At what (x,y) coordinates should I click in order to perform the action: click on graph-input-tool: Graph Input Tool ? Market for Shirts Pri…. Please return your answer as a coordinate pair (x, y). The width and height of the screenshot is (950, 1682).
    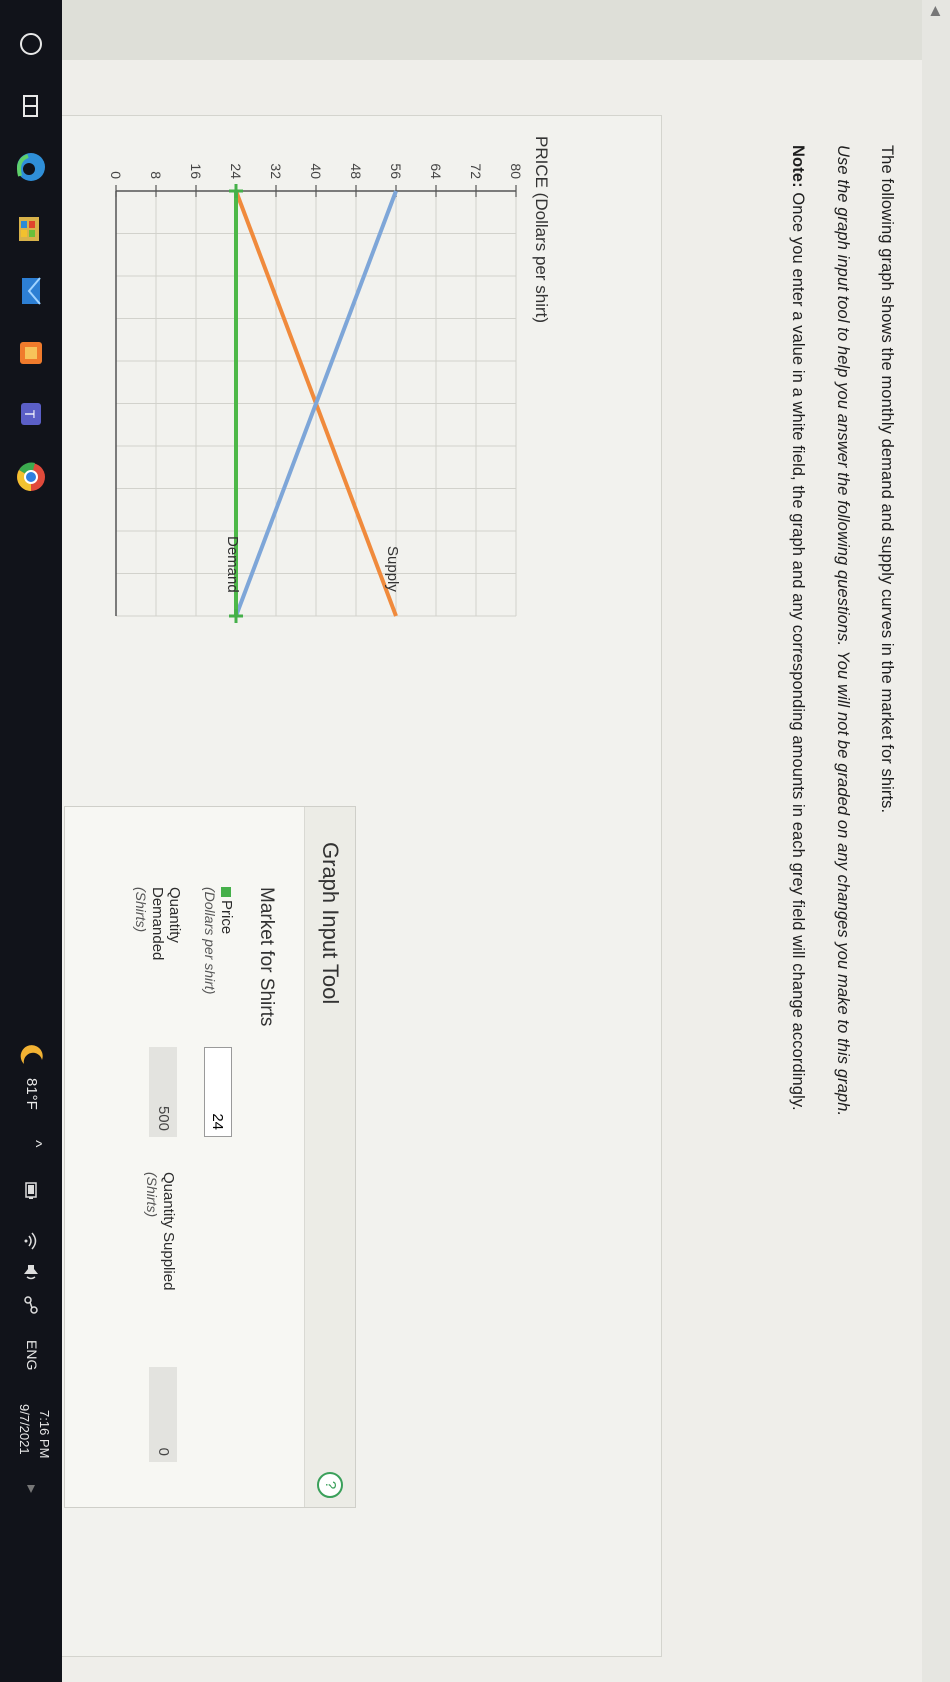
    Looking at the image, I should click on (210, 1157).